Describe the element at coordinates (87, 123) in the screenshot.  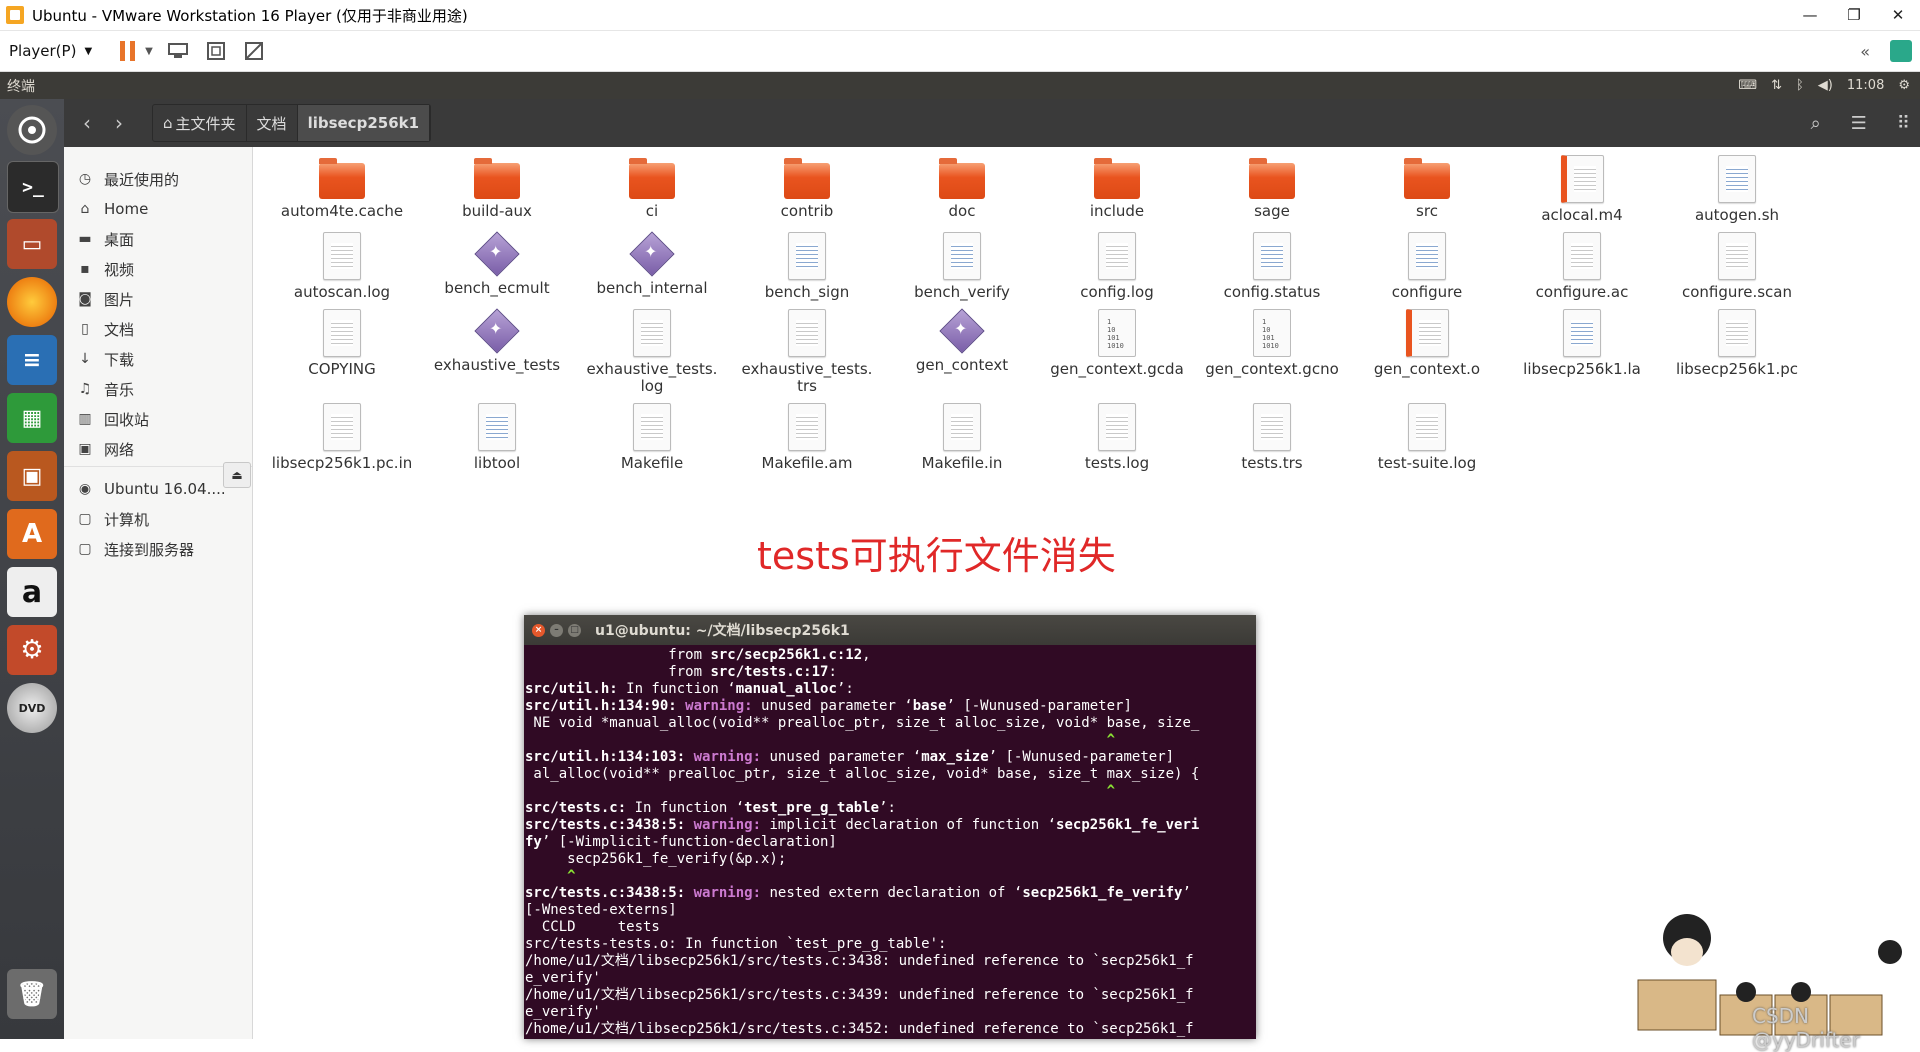
I see `back-button: ‹` at that location.